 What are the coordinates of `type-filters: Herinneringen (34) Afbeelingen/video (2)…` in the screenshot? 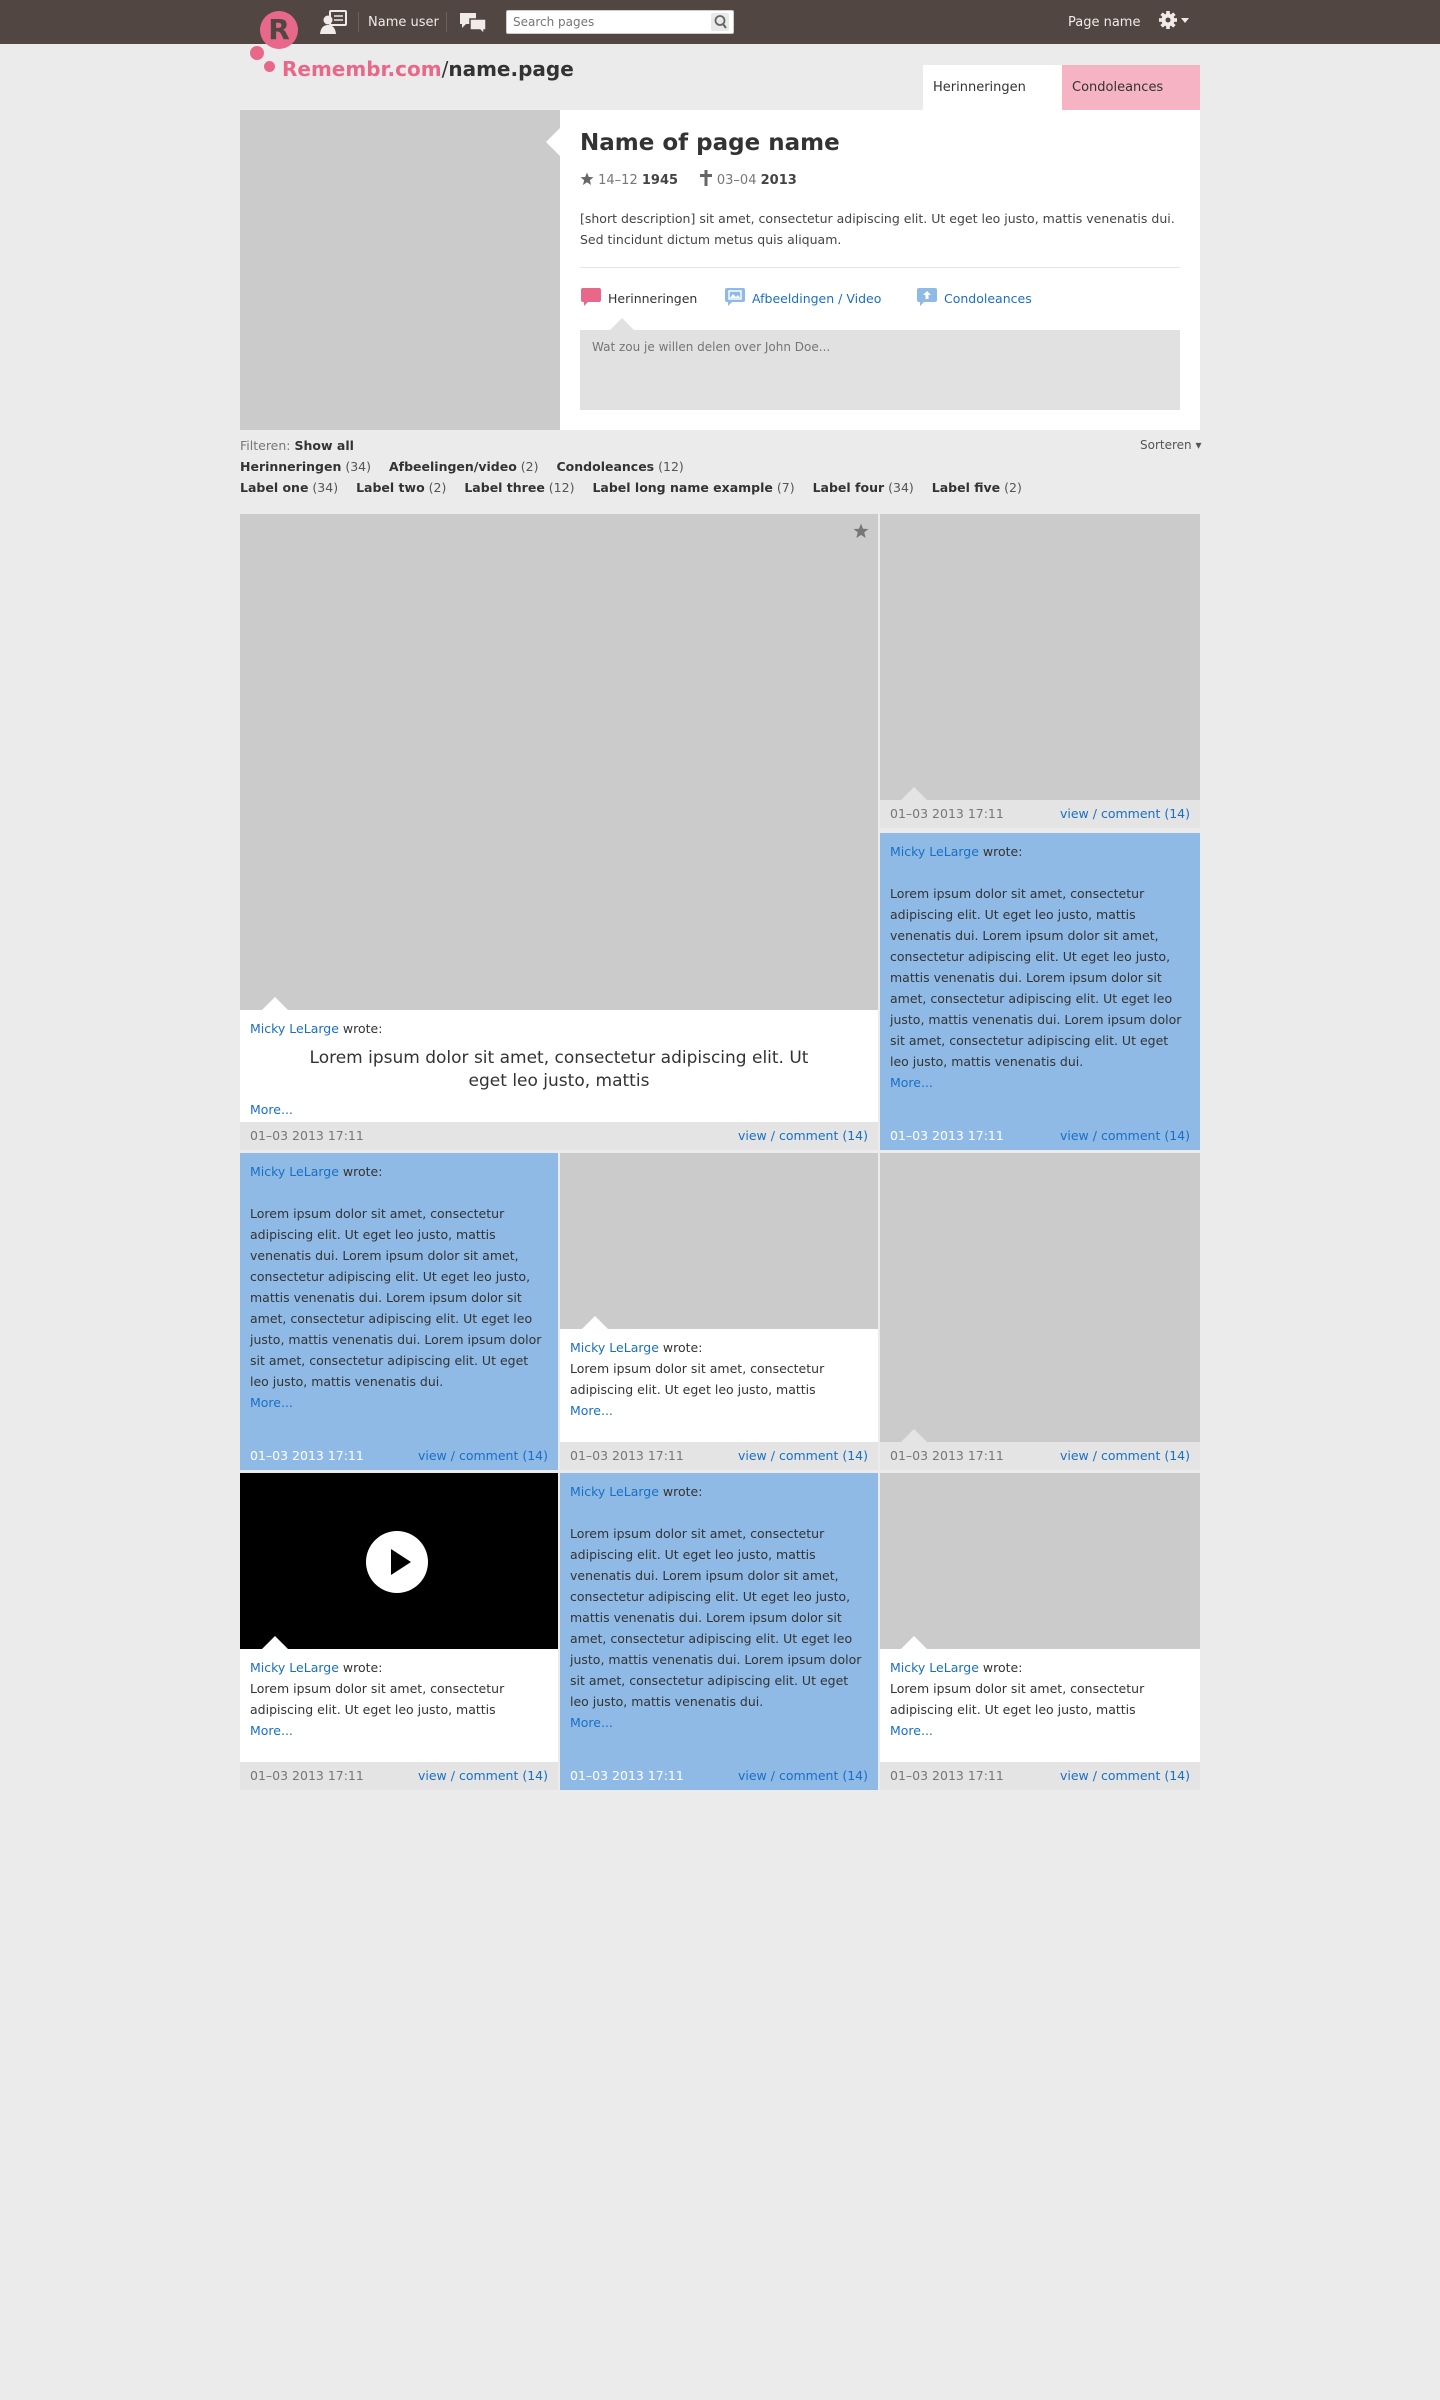 It's located at (469, 466).